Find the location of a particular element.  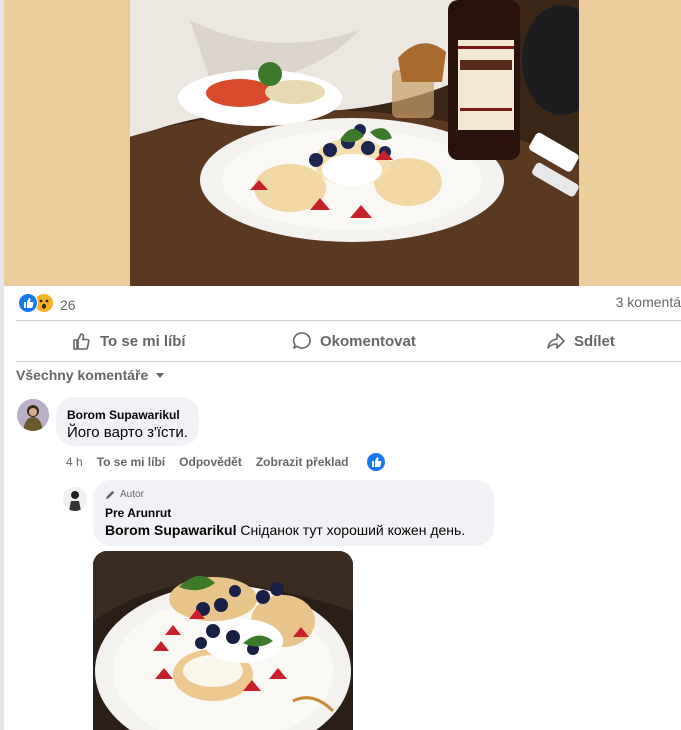

comment-count: 3 komentá is located at coordinates (648, 302).